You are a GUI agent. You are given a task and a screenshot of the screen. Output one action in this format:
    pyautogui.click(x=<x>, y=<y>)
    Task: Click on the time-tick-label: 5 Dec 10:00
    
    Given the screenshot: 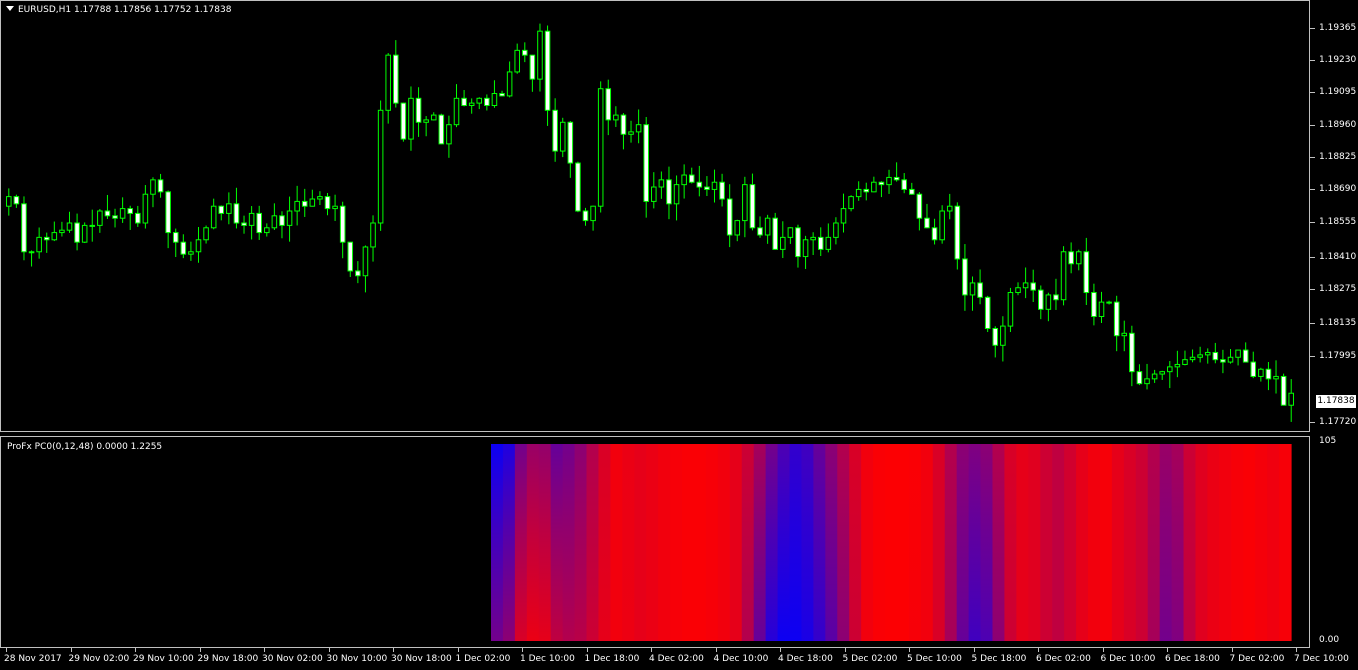 What is the action you would take?
    pyautogui.click(x=934, y=659)
    